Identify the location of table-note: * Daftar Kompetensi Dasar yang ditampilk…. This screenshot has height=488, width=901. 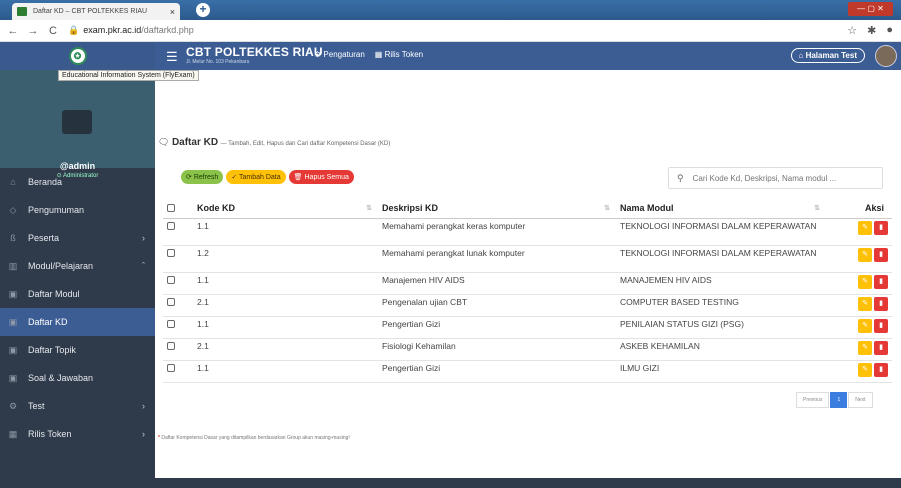
(254, 438).